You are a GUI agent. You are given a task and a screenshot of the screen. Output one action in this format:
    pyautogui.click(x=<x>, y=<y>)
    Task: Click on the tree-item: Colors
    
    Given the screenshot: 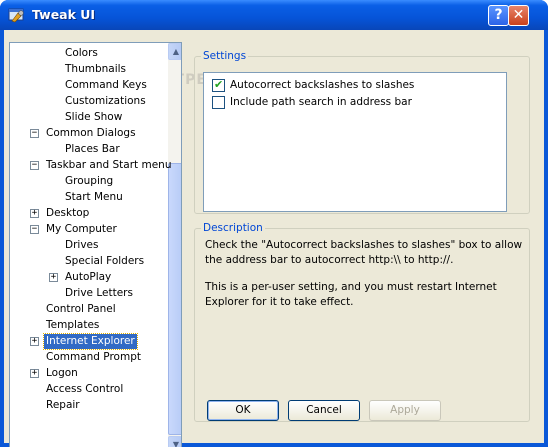 What is the action you would take?
    pyautogui.click(x=88, y=54)
    